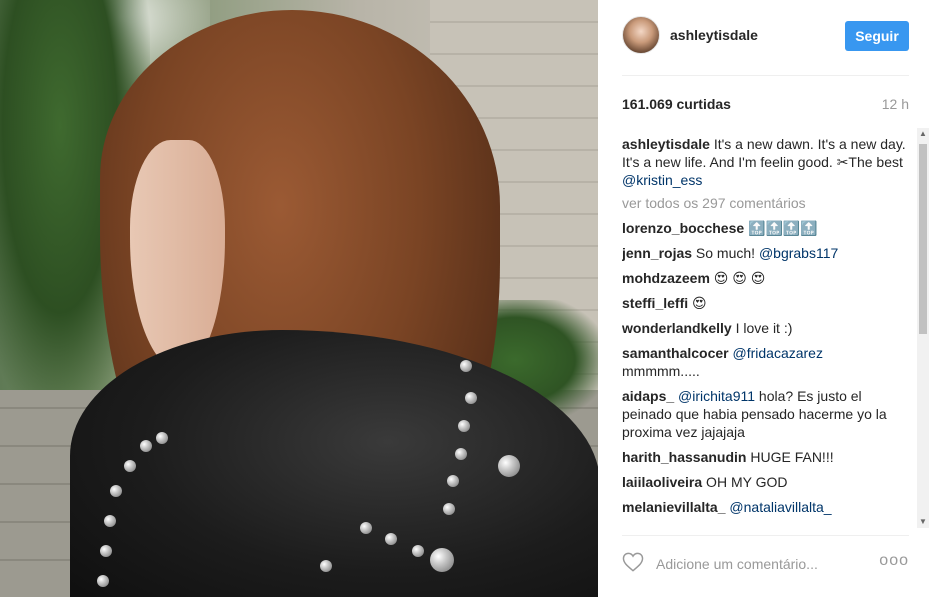  What do you see at coordinates (684, 457) in the screenshot?
I see `comment-username: harith_hassanudin` at bounding box center [684, 457].